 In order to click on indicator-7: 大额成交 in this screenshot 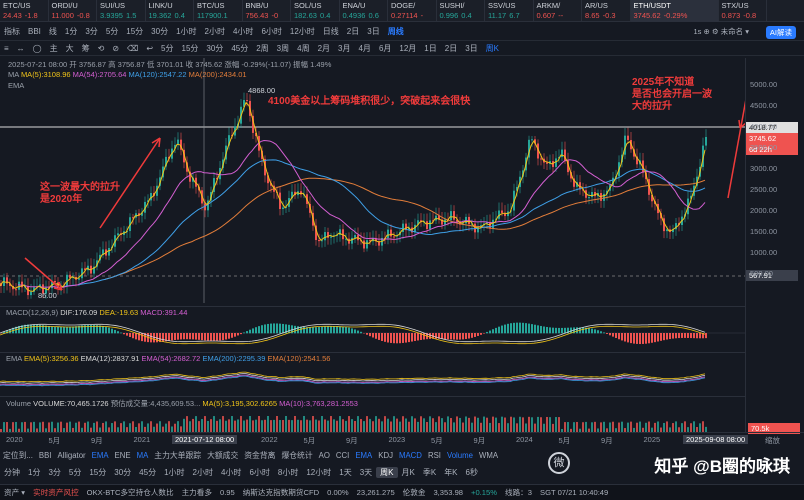, I will do `click(222, 455)`.